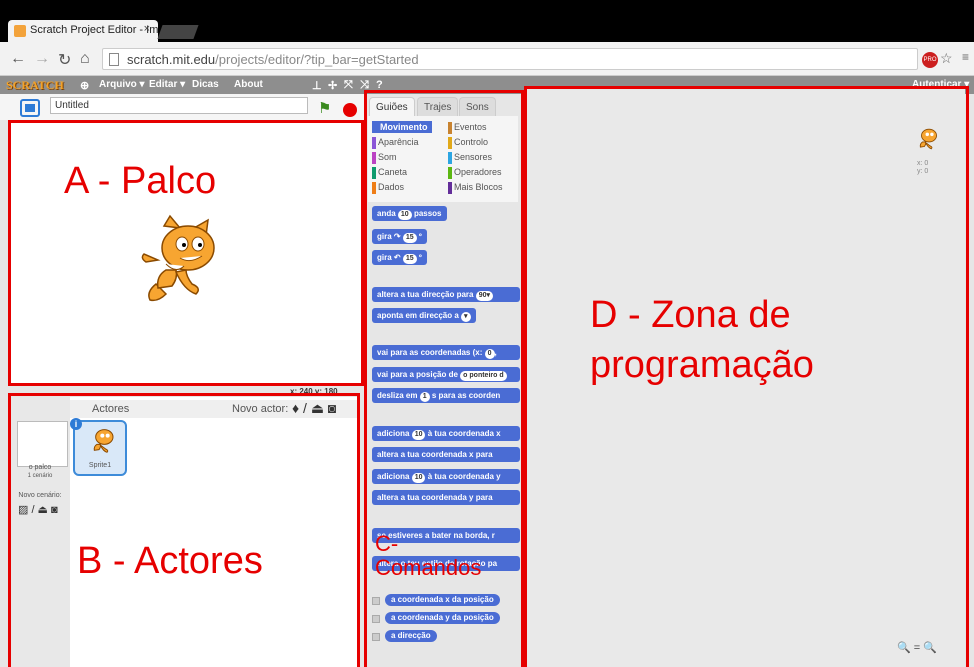  I want to click on stop-icon, so click(350, 110).